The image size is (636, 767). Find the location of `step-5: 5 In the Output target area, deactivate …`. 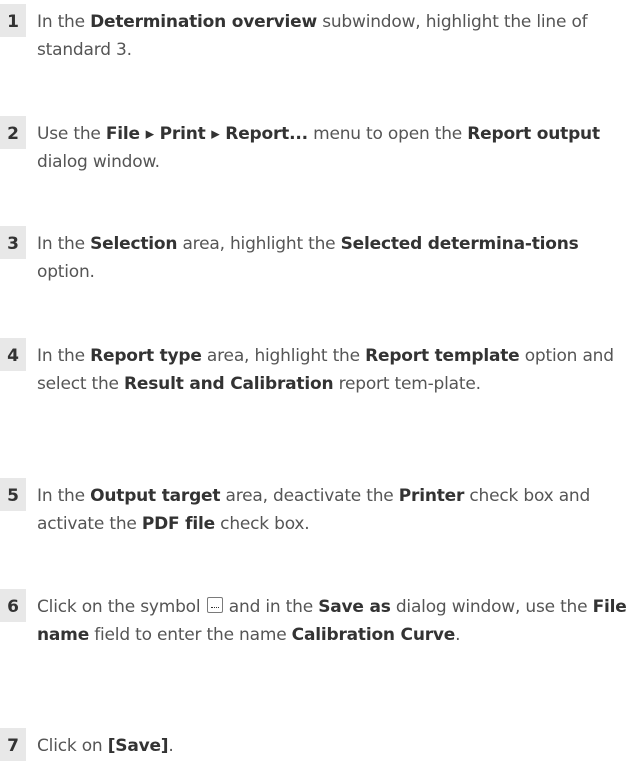

step-5: 5 In the Output target area, deactivate … is located at coordinates (318, 523).